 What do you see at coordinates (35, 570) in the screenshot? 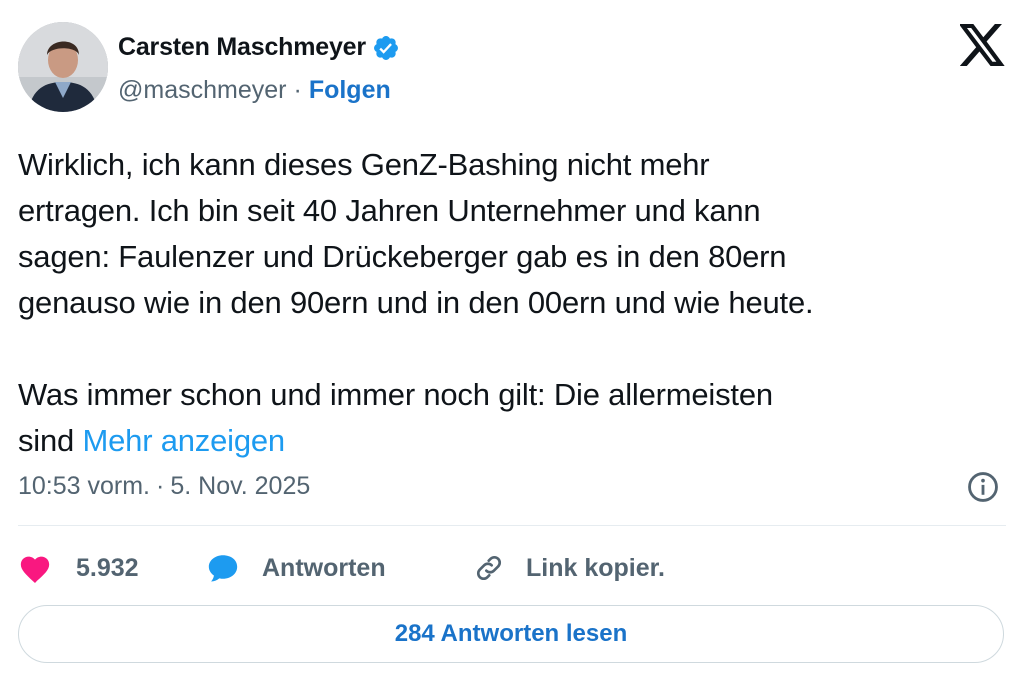
I see `heart-icon` at bounding box center [35, 570].